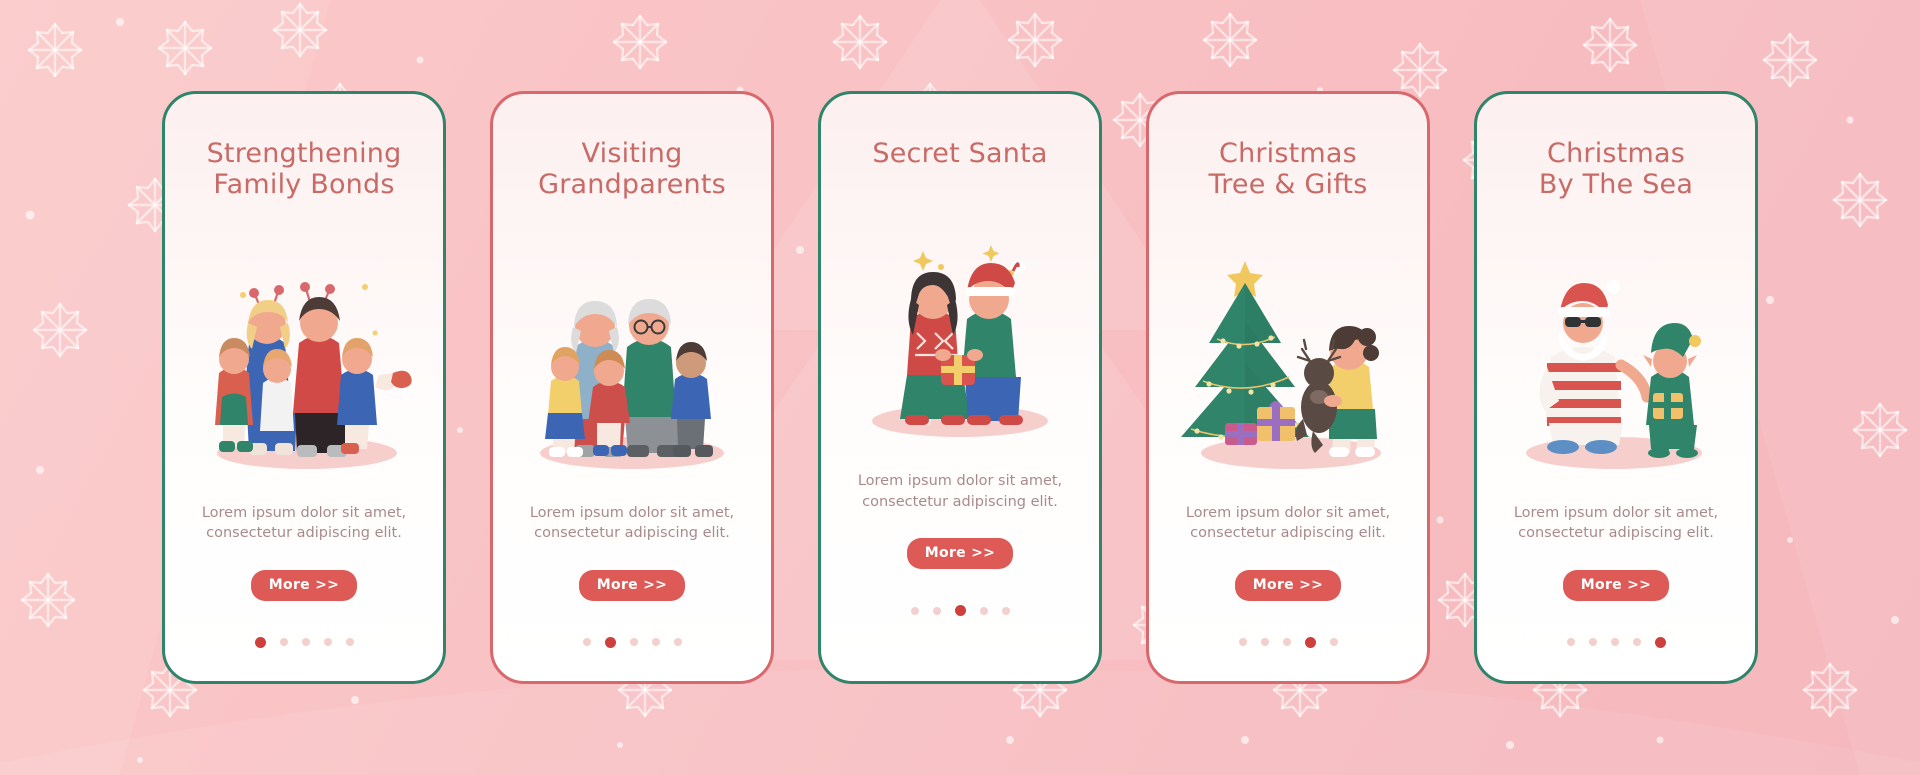 The height and width of the screenshot is (775, 1920). I want to click on card-title: Secret Santa, so click(960, 153).